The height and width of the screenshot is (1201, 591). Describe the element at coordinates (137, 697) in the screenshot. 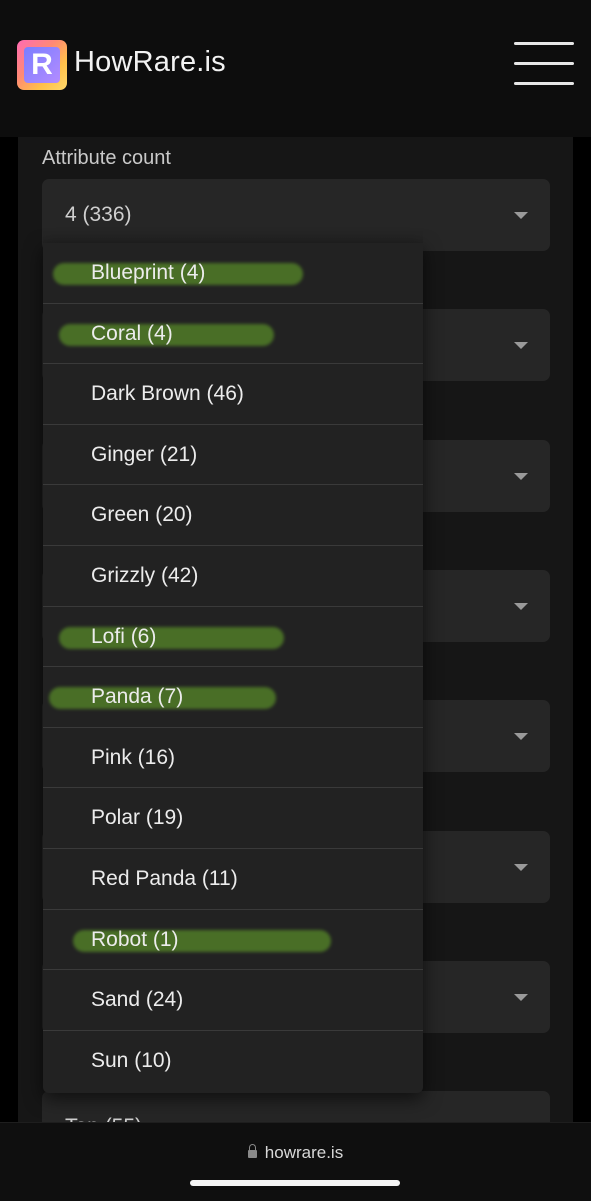

I see `dropdown-option-label: Panda (7)` at that location.